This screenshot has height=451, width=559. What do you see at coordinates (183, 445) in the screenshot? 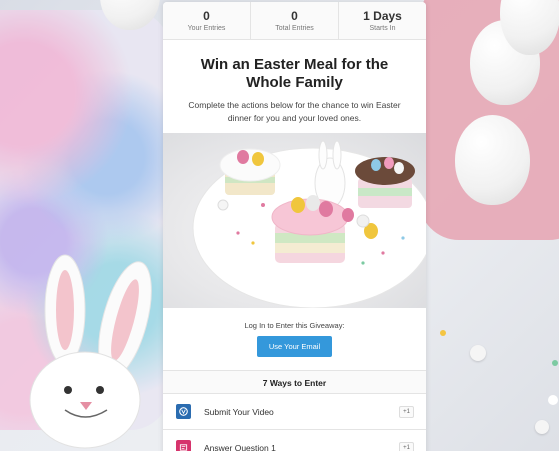
I see `question-icon` at bounding box center [183, 445].